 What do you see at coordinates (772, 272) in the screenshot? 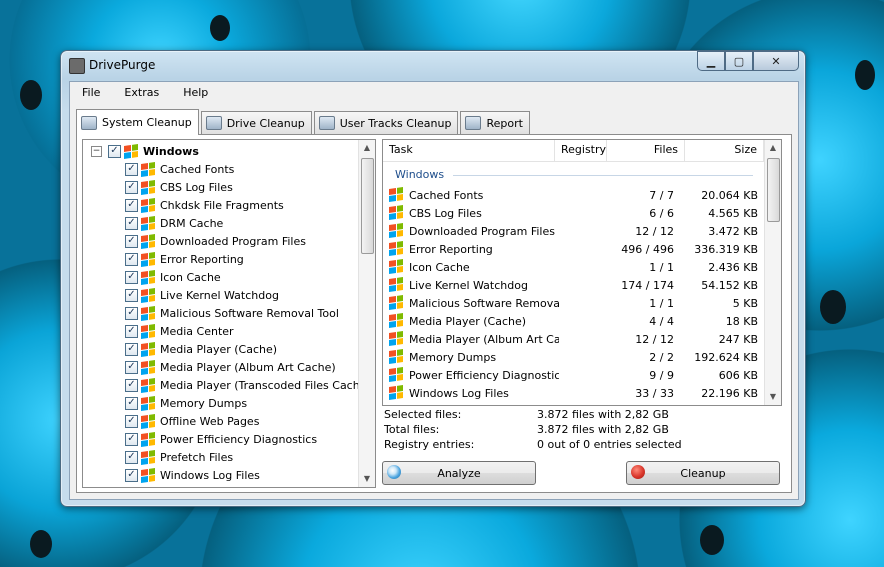
I see `list-scrollbar: ▲ ▼` at bounding box center [772, 272].